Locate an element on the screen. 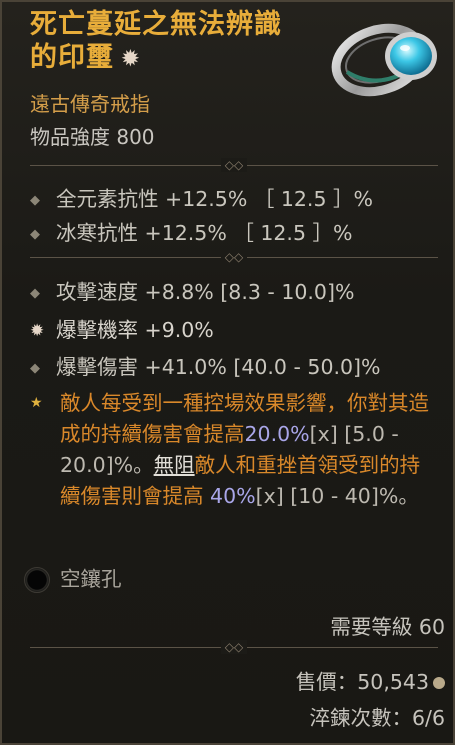 This screenshot has height=745, width=455. item-name: 死亡蔓延之無法辨識 的印璽 ✹ is located at coordinates (190, 41).